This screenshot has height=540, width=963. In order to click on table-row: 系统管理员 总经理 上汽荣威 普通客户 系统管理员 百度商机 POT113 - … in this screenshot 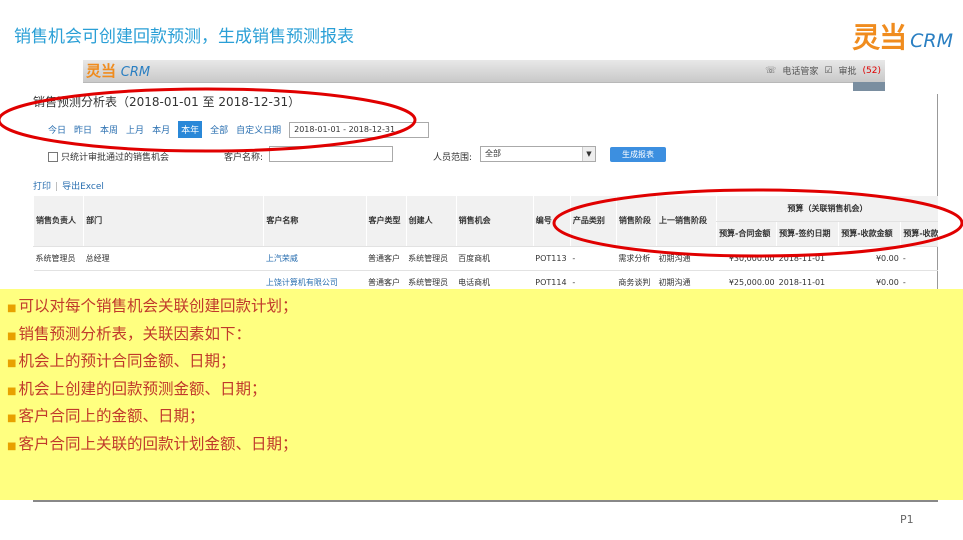, I will do `click(485, 258)`.